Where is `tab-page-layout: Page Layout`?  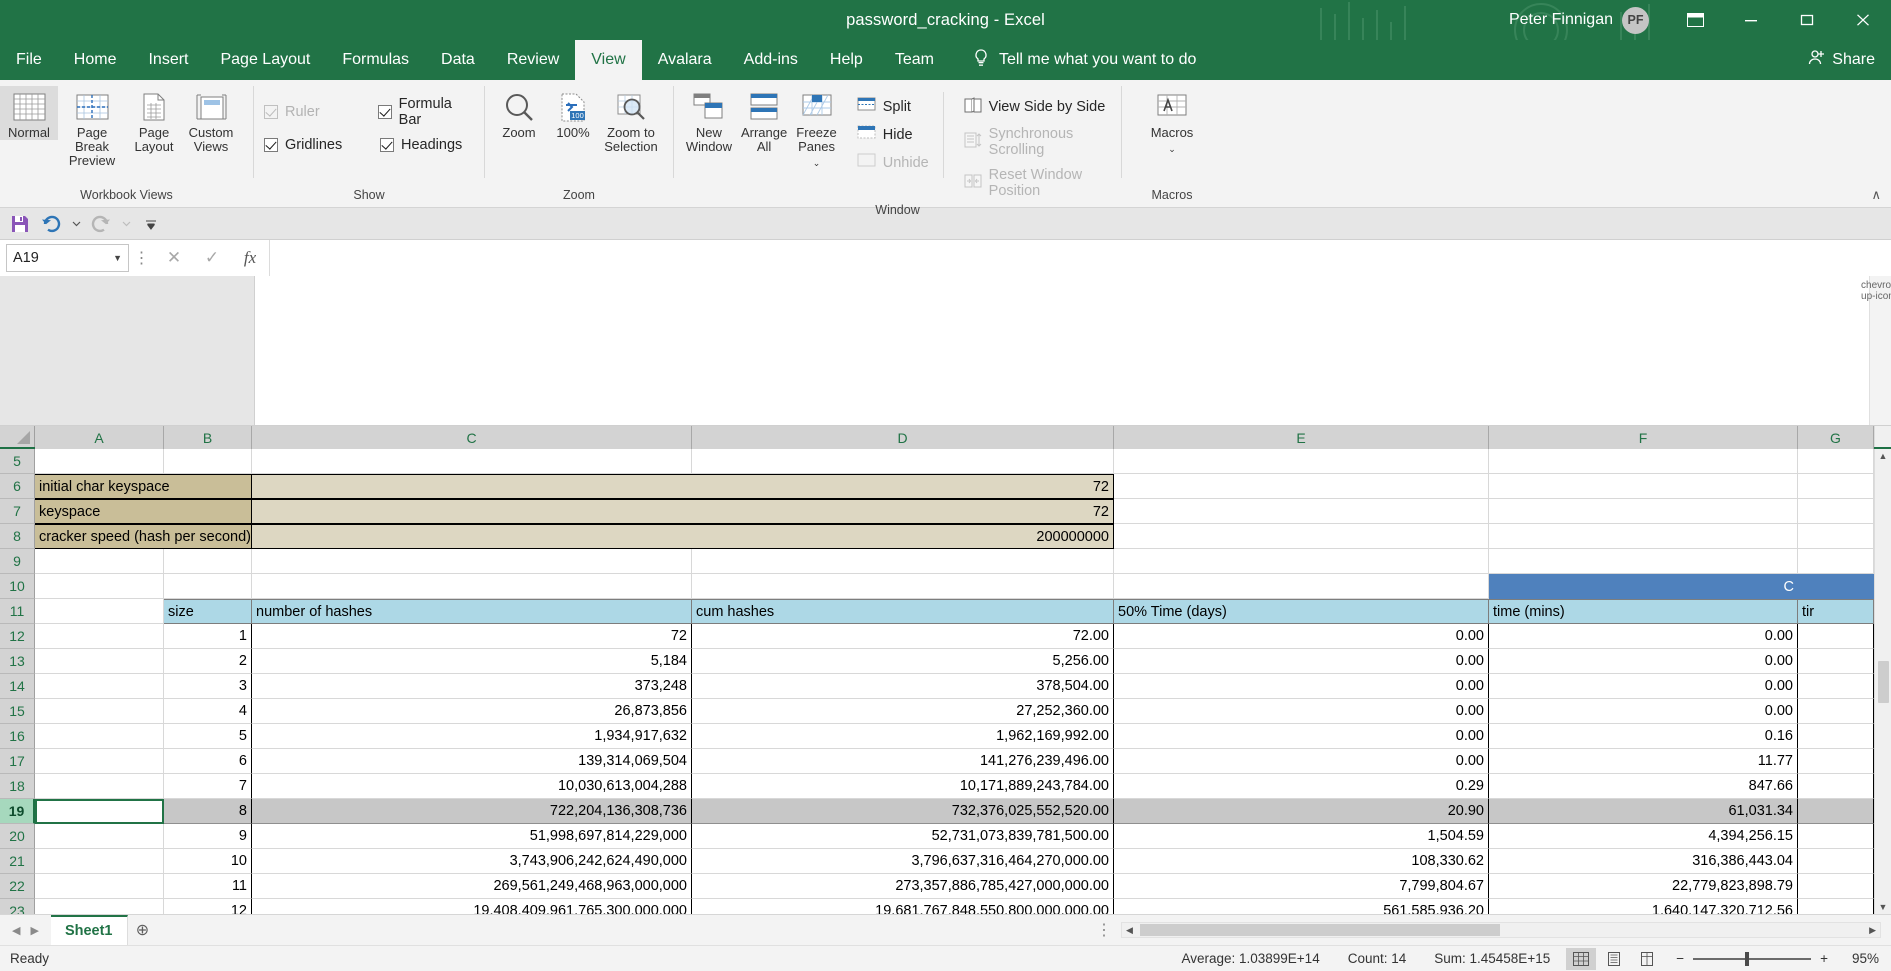 tab-page-layout: Page Layout is located at coordinates (265, 60).